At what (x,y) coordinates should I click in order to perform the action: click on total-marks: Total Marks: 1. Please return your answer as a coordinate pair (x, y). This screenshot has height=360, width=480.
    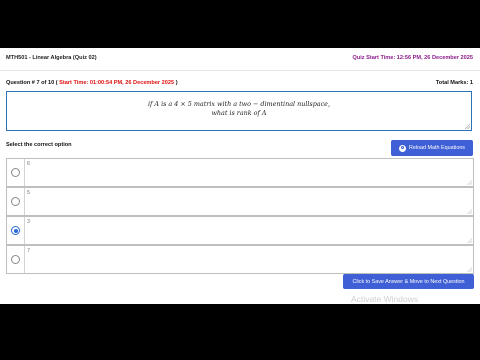
    Looking at the image, I should click on (454, 83).